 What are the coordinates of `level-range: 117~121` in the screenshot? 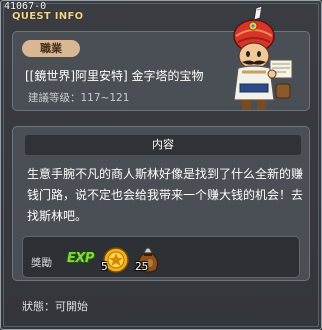 It's located at (105, 98).